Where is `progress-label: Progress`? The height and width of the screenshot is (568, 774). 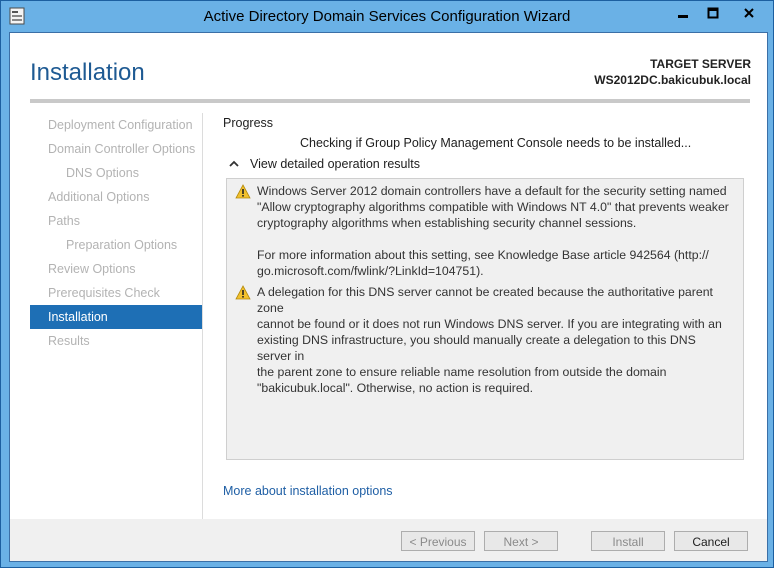 progress-label: Progress is located at coordinates (248, 123).